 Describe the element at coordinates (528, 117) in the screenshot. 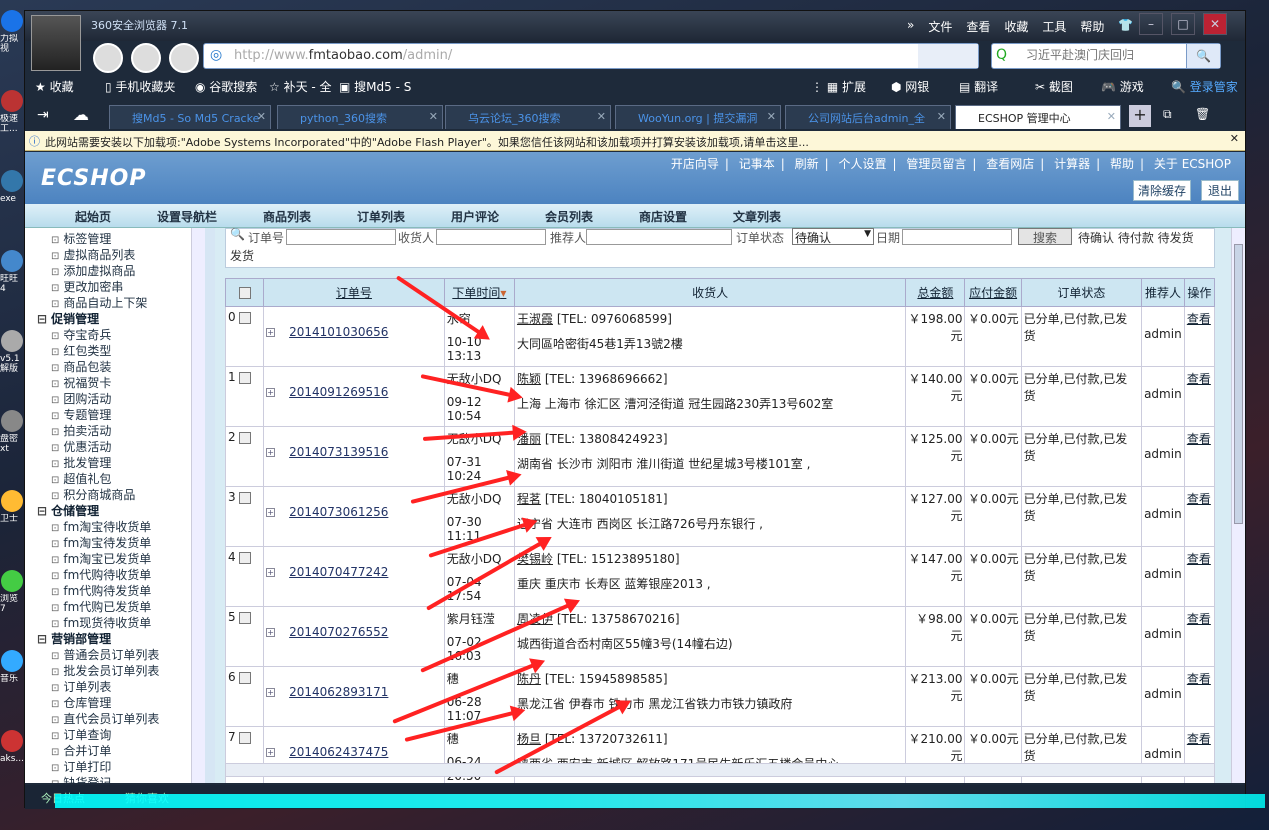

I see `tab-wooyun-bbs: 乌云论坛_360搜索 ✕` at that location.